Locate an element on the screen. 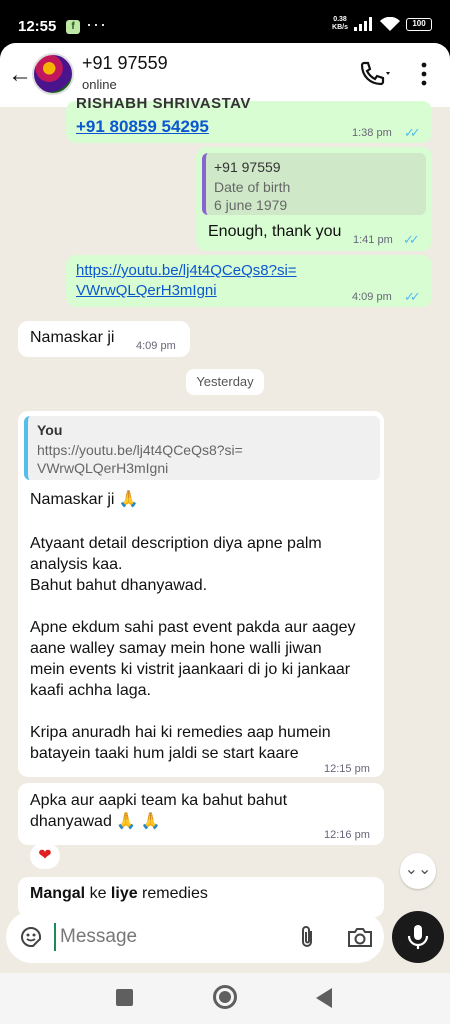 The height and width of the screenshot is (1024, 450). sticker-icon is located at coordinates (31, 937).